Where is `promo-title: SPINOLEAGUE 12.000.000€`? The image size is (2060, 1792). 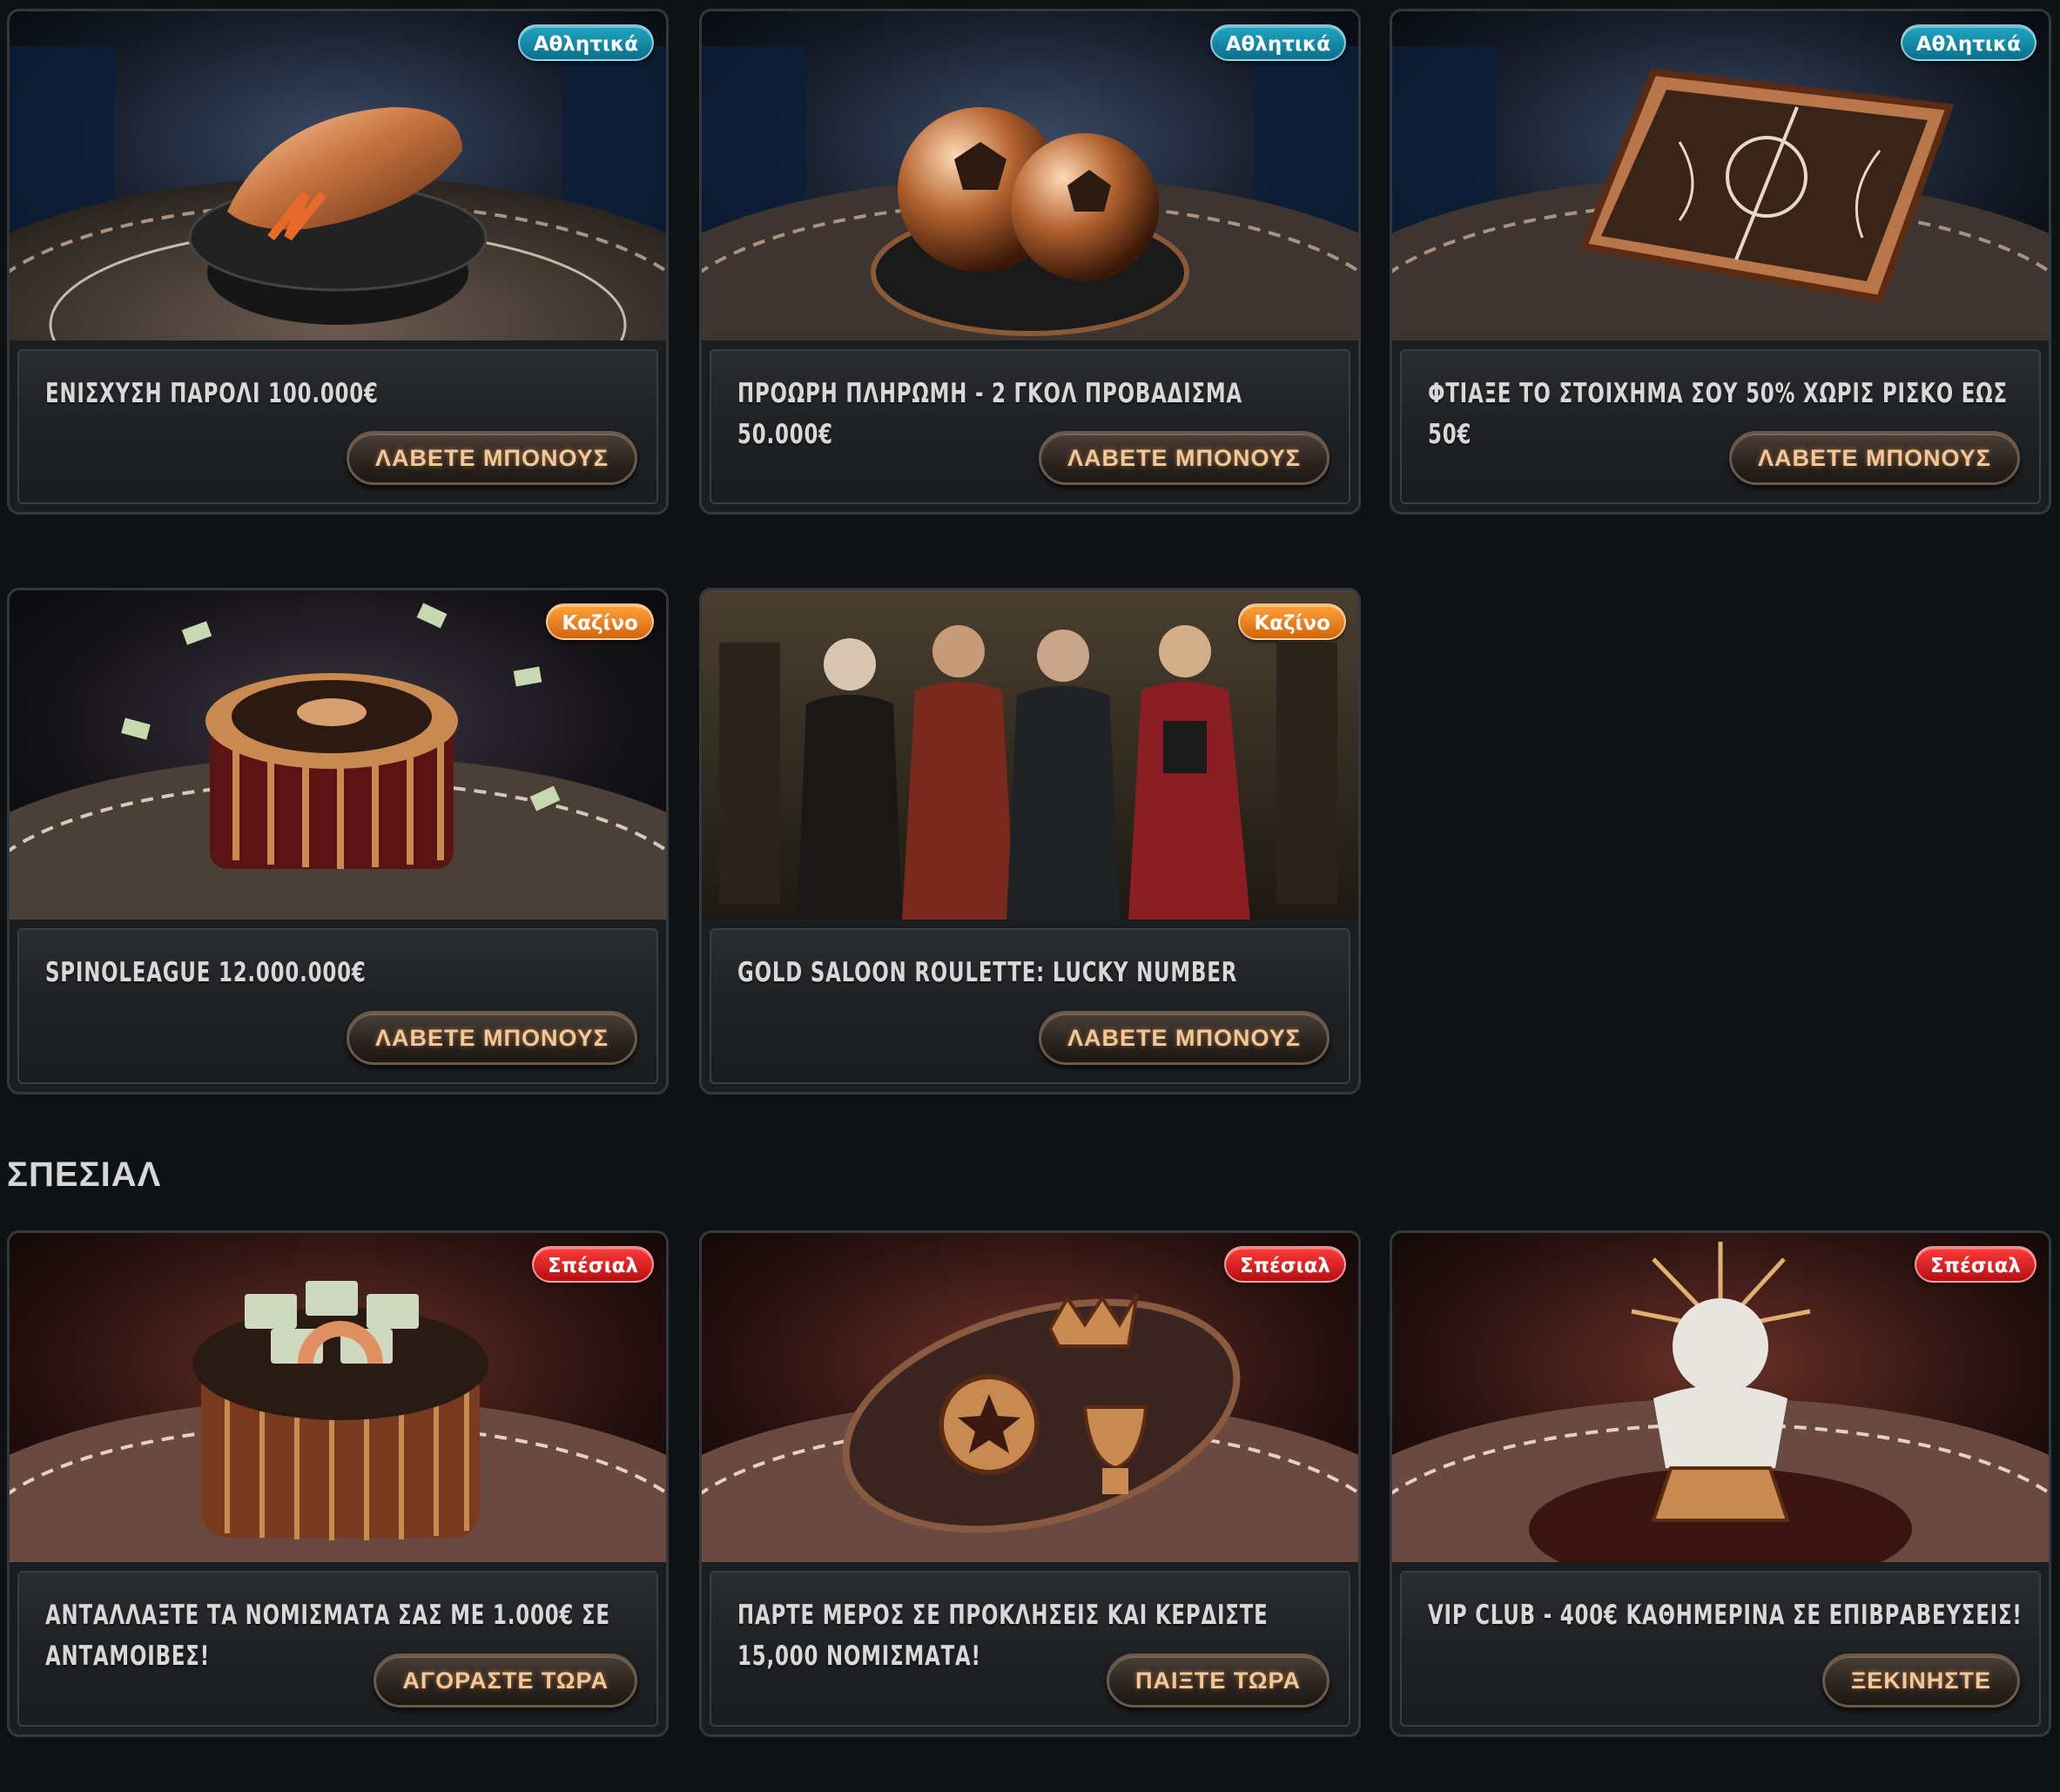
promo-title: SPINOLEAGUE 12.000.000€ is located at coordinates (206, 972).